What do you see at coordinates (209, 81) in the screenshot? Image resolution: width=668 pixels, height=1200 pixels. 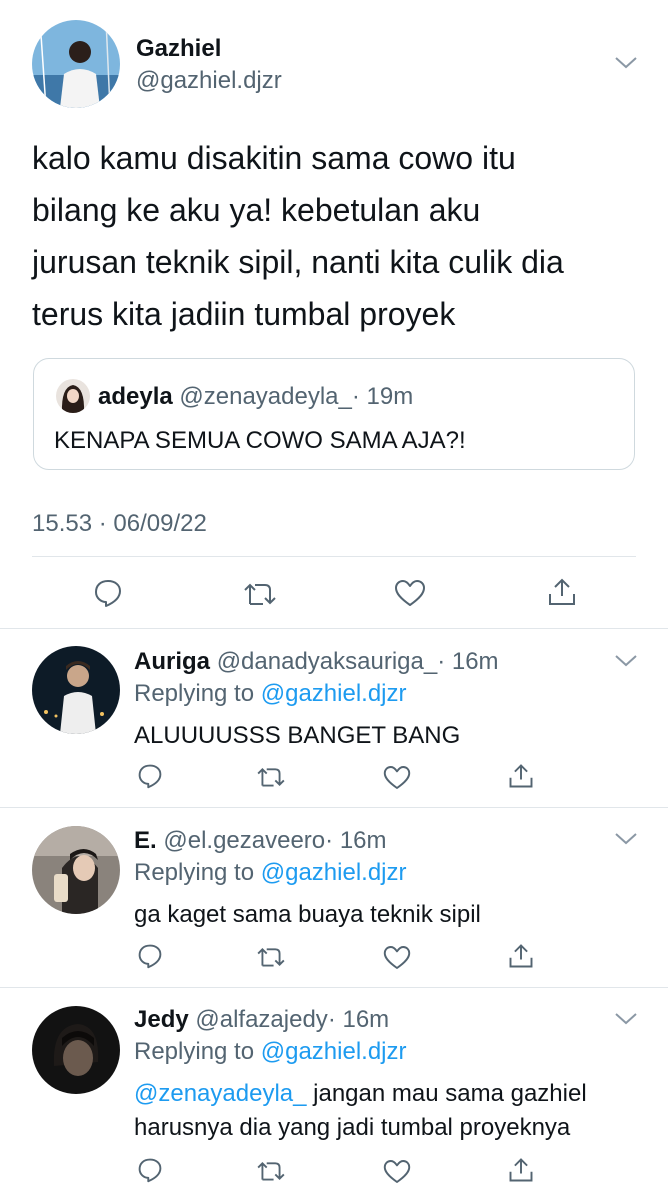 I see `author-handle: @gazhiel.djzr` at bounding box center [209, 81].